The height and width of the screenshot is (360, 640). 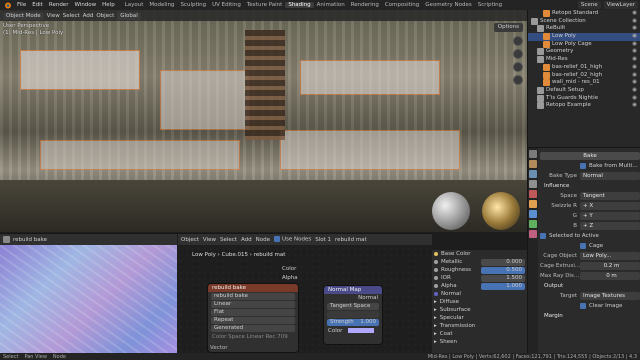 I want to click on outliner-row: Retopo Standard ◉, so click(x=584, y=14).